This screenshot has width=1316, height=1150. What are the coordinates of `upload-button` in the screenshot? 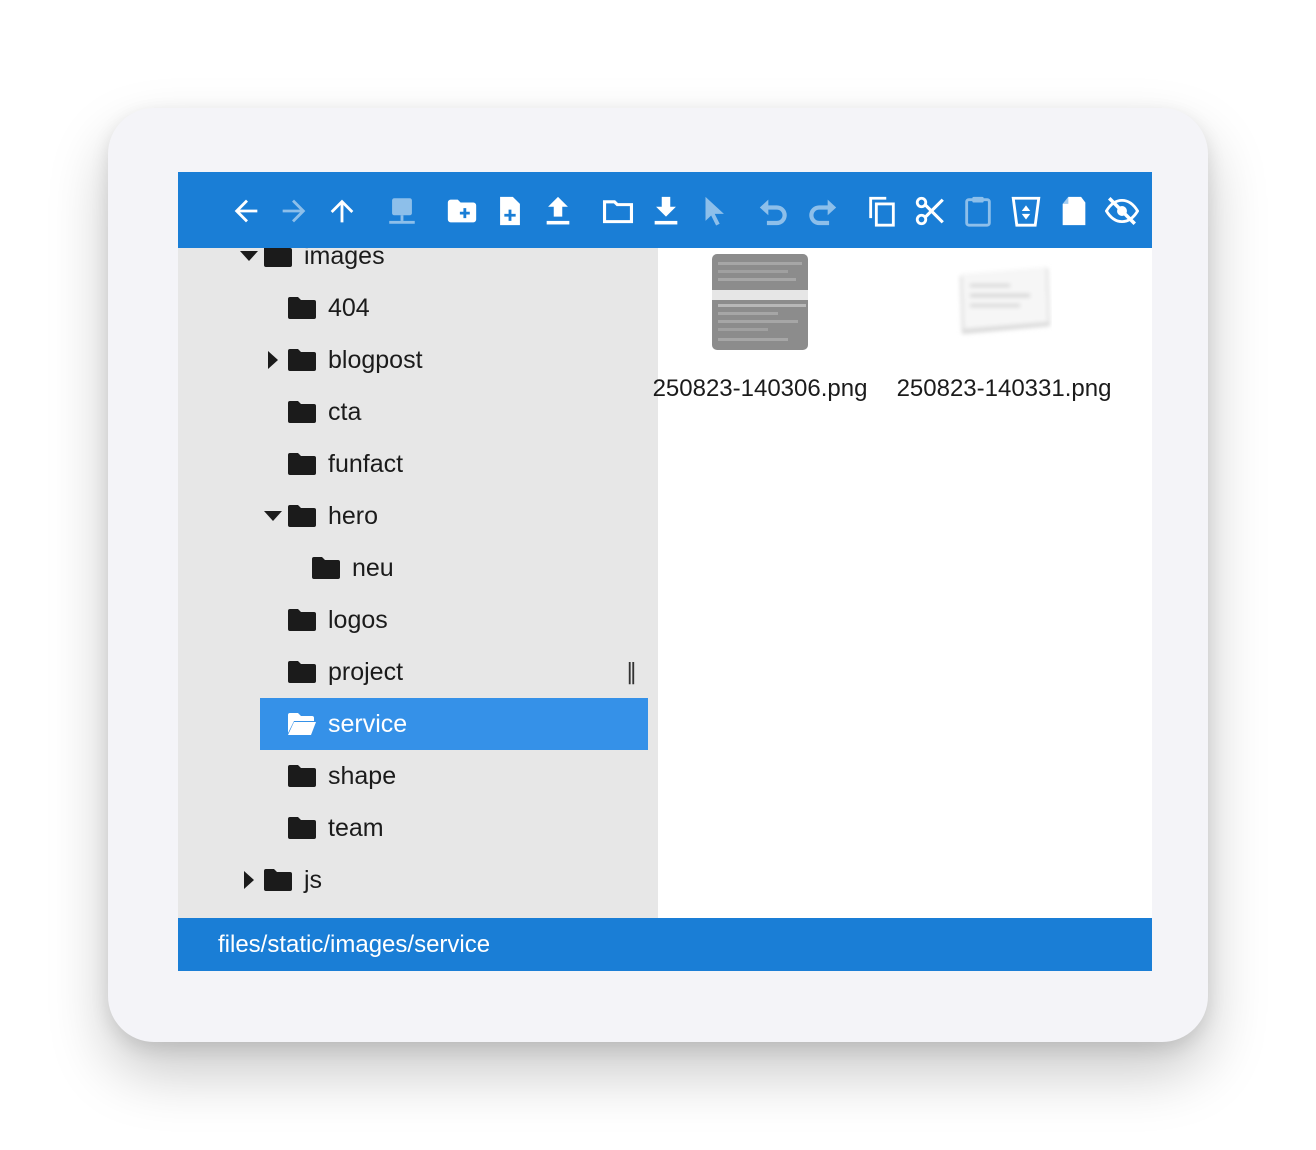 It's located at (558, 211).